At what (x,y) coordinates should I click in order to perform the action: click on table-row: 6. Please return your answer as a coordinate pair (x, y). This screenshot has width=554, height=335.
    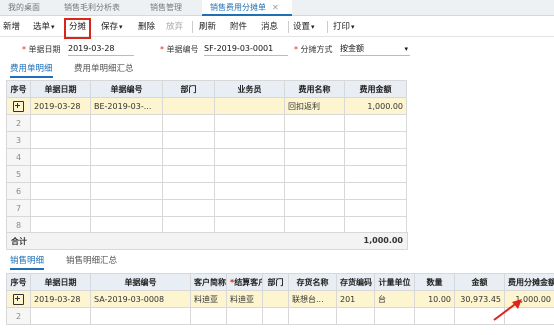
    Looking at the image, I should click on (206, 191).